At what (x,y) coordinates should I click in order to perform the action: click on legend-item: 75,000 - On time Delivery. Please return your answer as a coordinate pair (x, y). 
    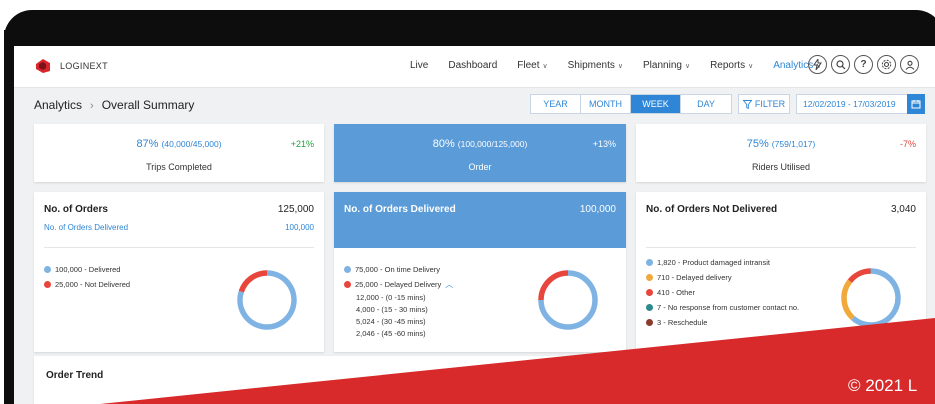
    Looking at the image, I should click on (398, 269).